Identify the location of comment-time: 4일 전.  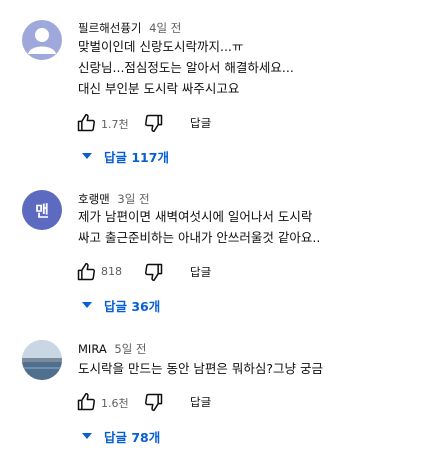
(165, 28).